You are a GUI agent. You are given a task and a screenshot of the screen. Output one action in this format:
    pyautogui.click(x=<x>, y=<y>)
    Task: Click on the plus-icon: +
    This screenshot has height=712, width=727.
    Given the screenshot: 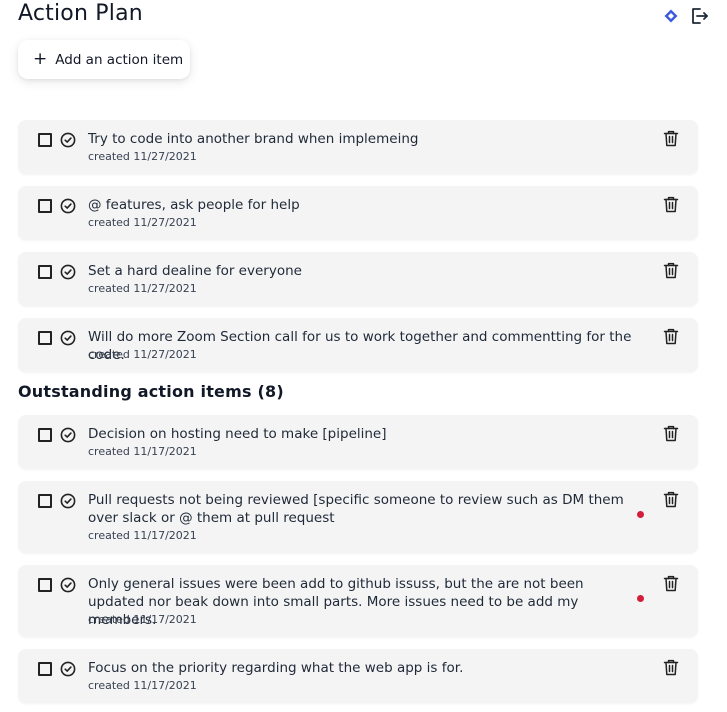 What is the action you would take?
    pyautogui.click(x=40, y=59)
    